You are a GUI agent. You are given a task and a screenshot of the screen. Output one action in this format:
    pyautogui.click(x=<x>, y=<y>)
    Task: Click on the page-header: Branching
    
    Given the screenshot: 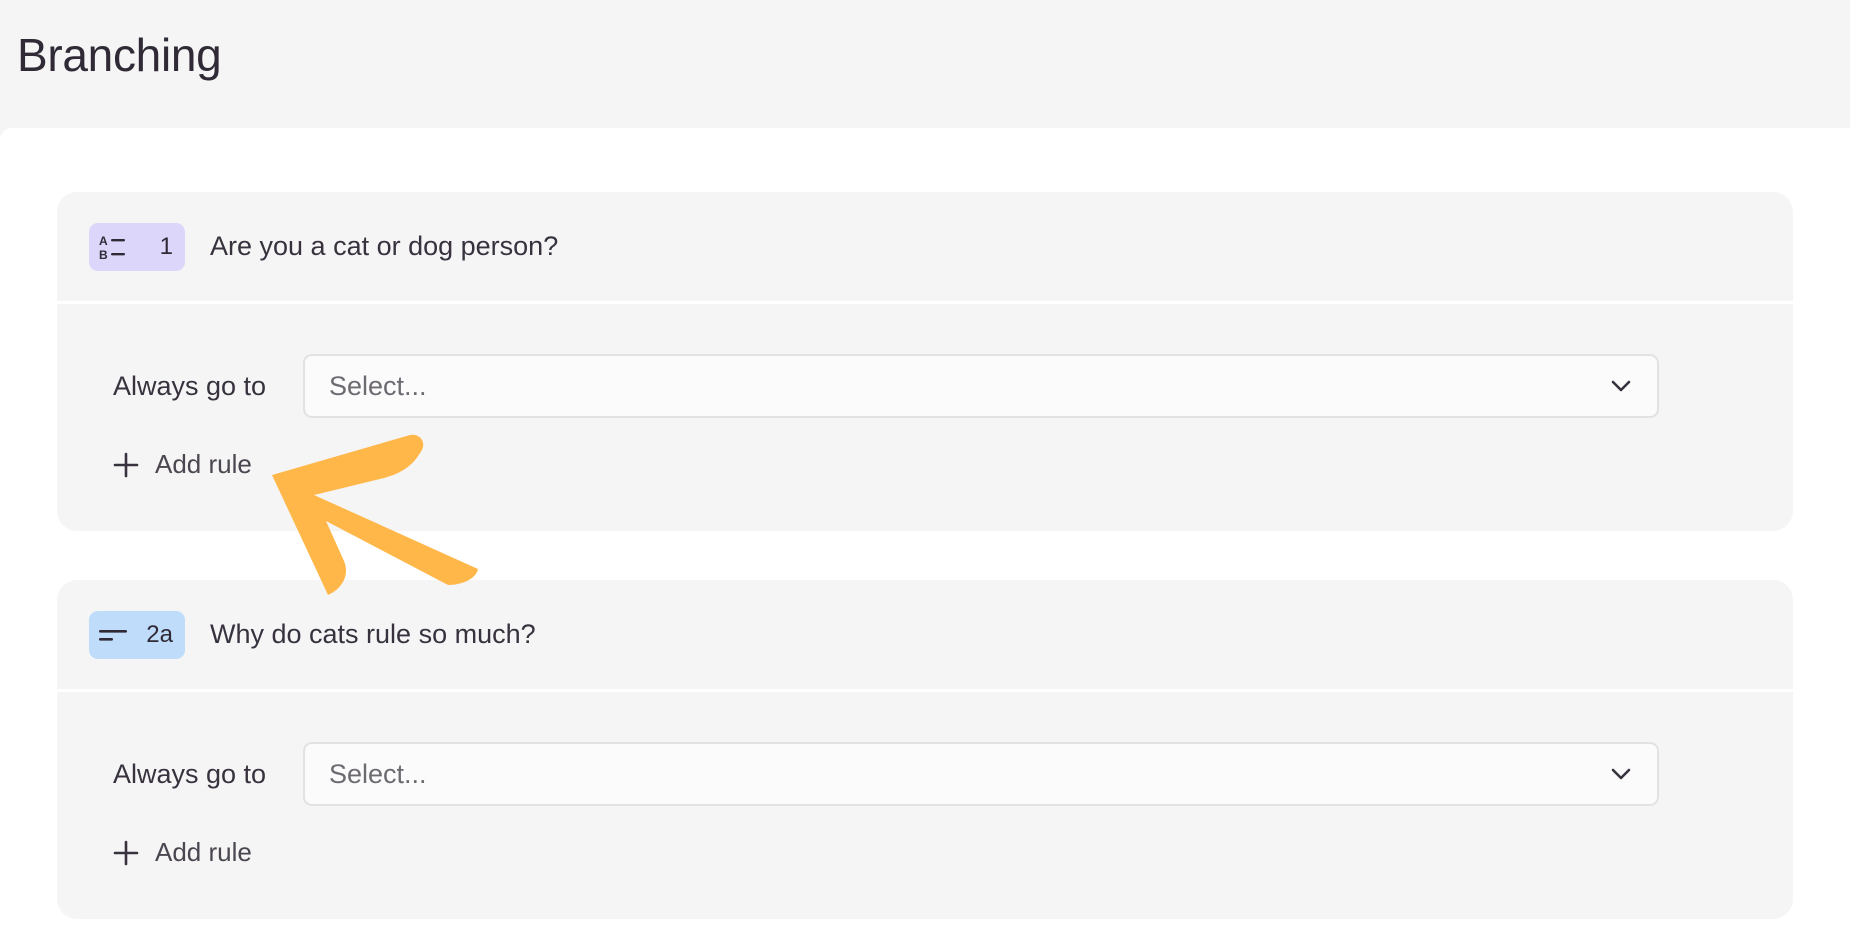 What is the action you would take?
    pyautogui.click(x=925, y=64)
    